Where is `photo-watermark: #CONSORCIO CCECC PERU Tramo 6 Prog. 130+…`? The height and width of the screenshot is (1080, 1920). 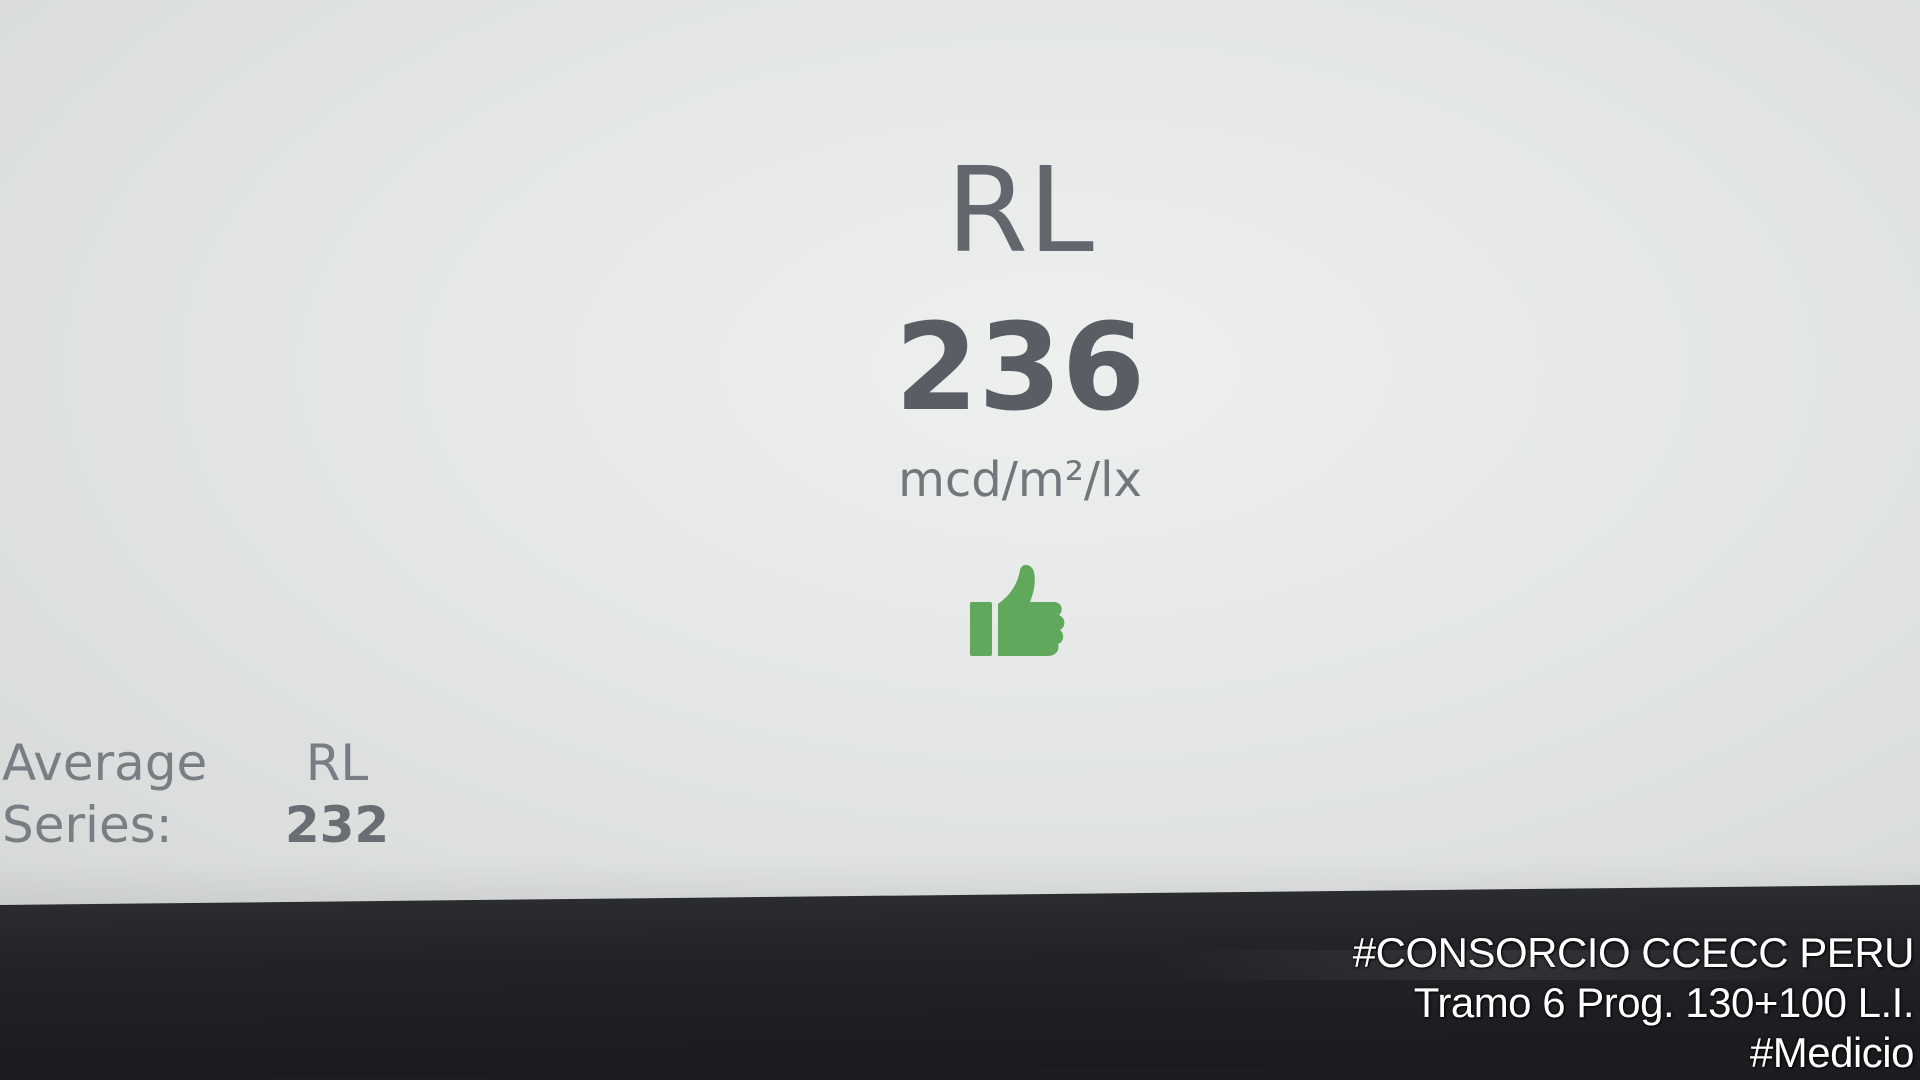 photo-watermark: #CONSORCIO CCECC PERU Tramo 6 Prog. 130+… is located at coordinates (1633, 1003).